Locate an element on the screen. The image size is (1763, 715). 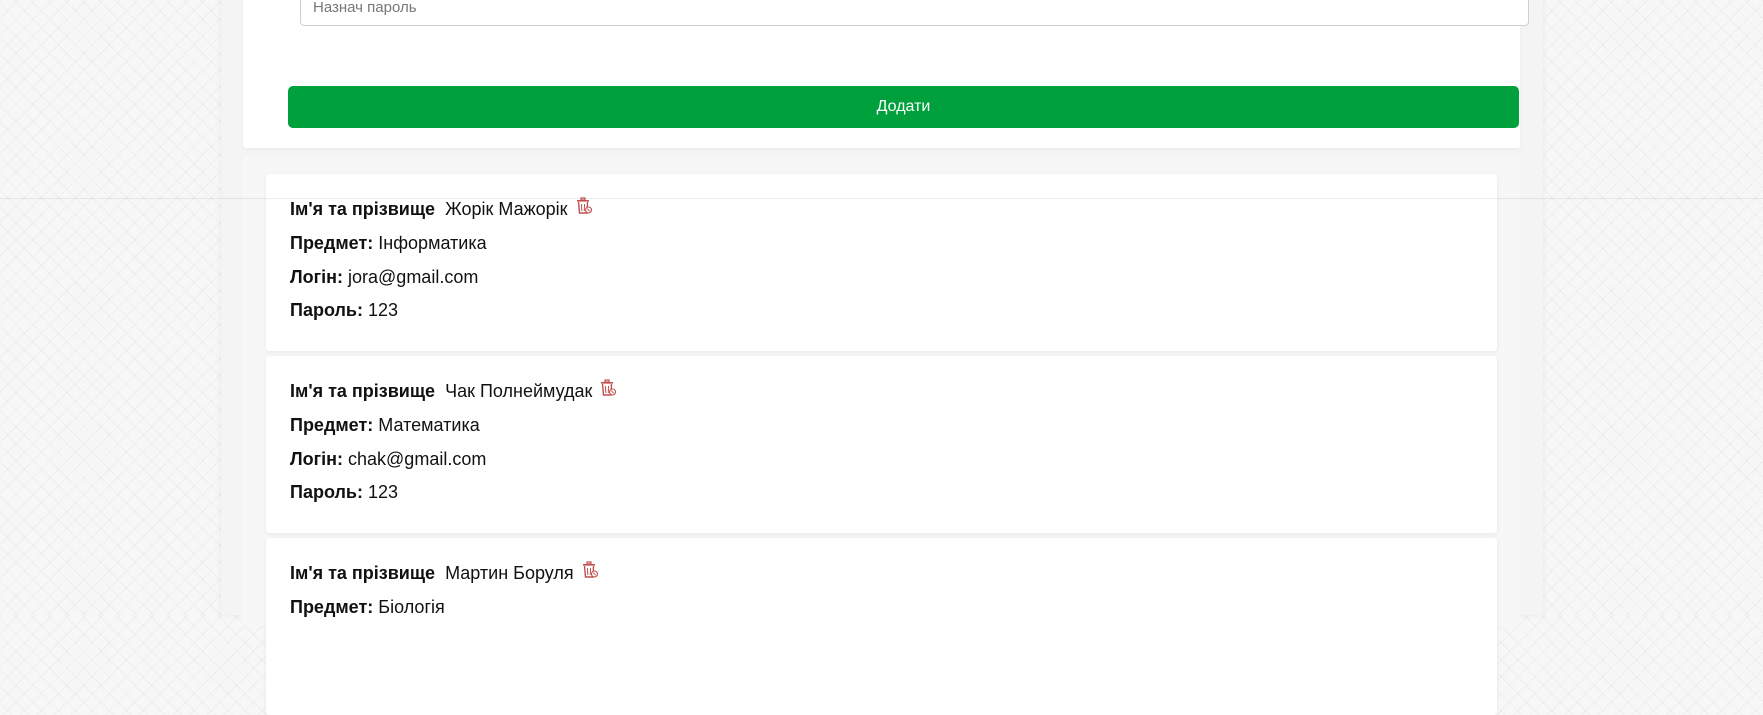
teacher-name: Чак Полнеймудак is located at coordinates (518, 391).